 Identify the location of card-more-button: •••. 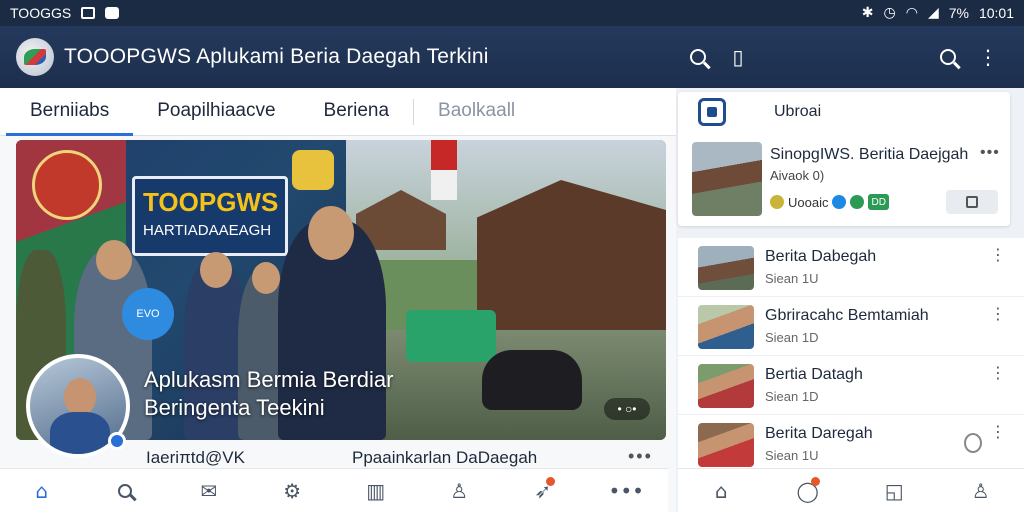
(640, 456).